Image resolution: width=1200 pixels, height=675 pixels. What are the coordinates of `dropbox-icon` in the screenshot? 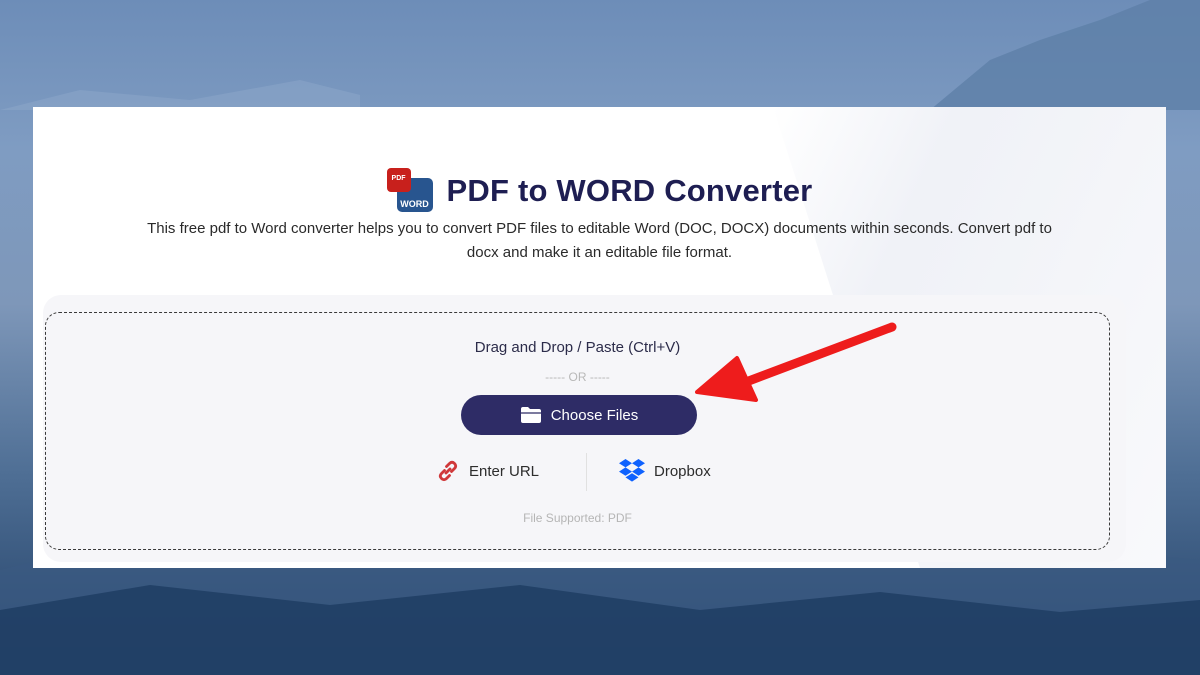 It's located at (632, 470).